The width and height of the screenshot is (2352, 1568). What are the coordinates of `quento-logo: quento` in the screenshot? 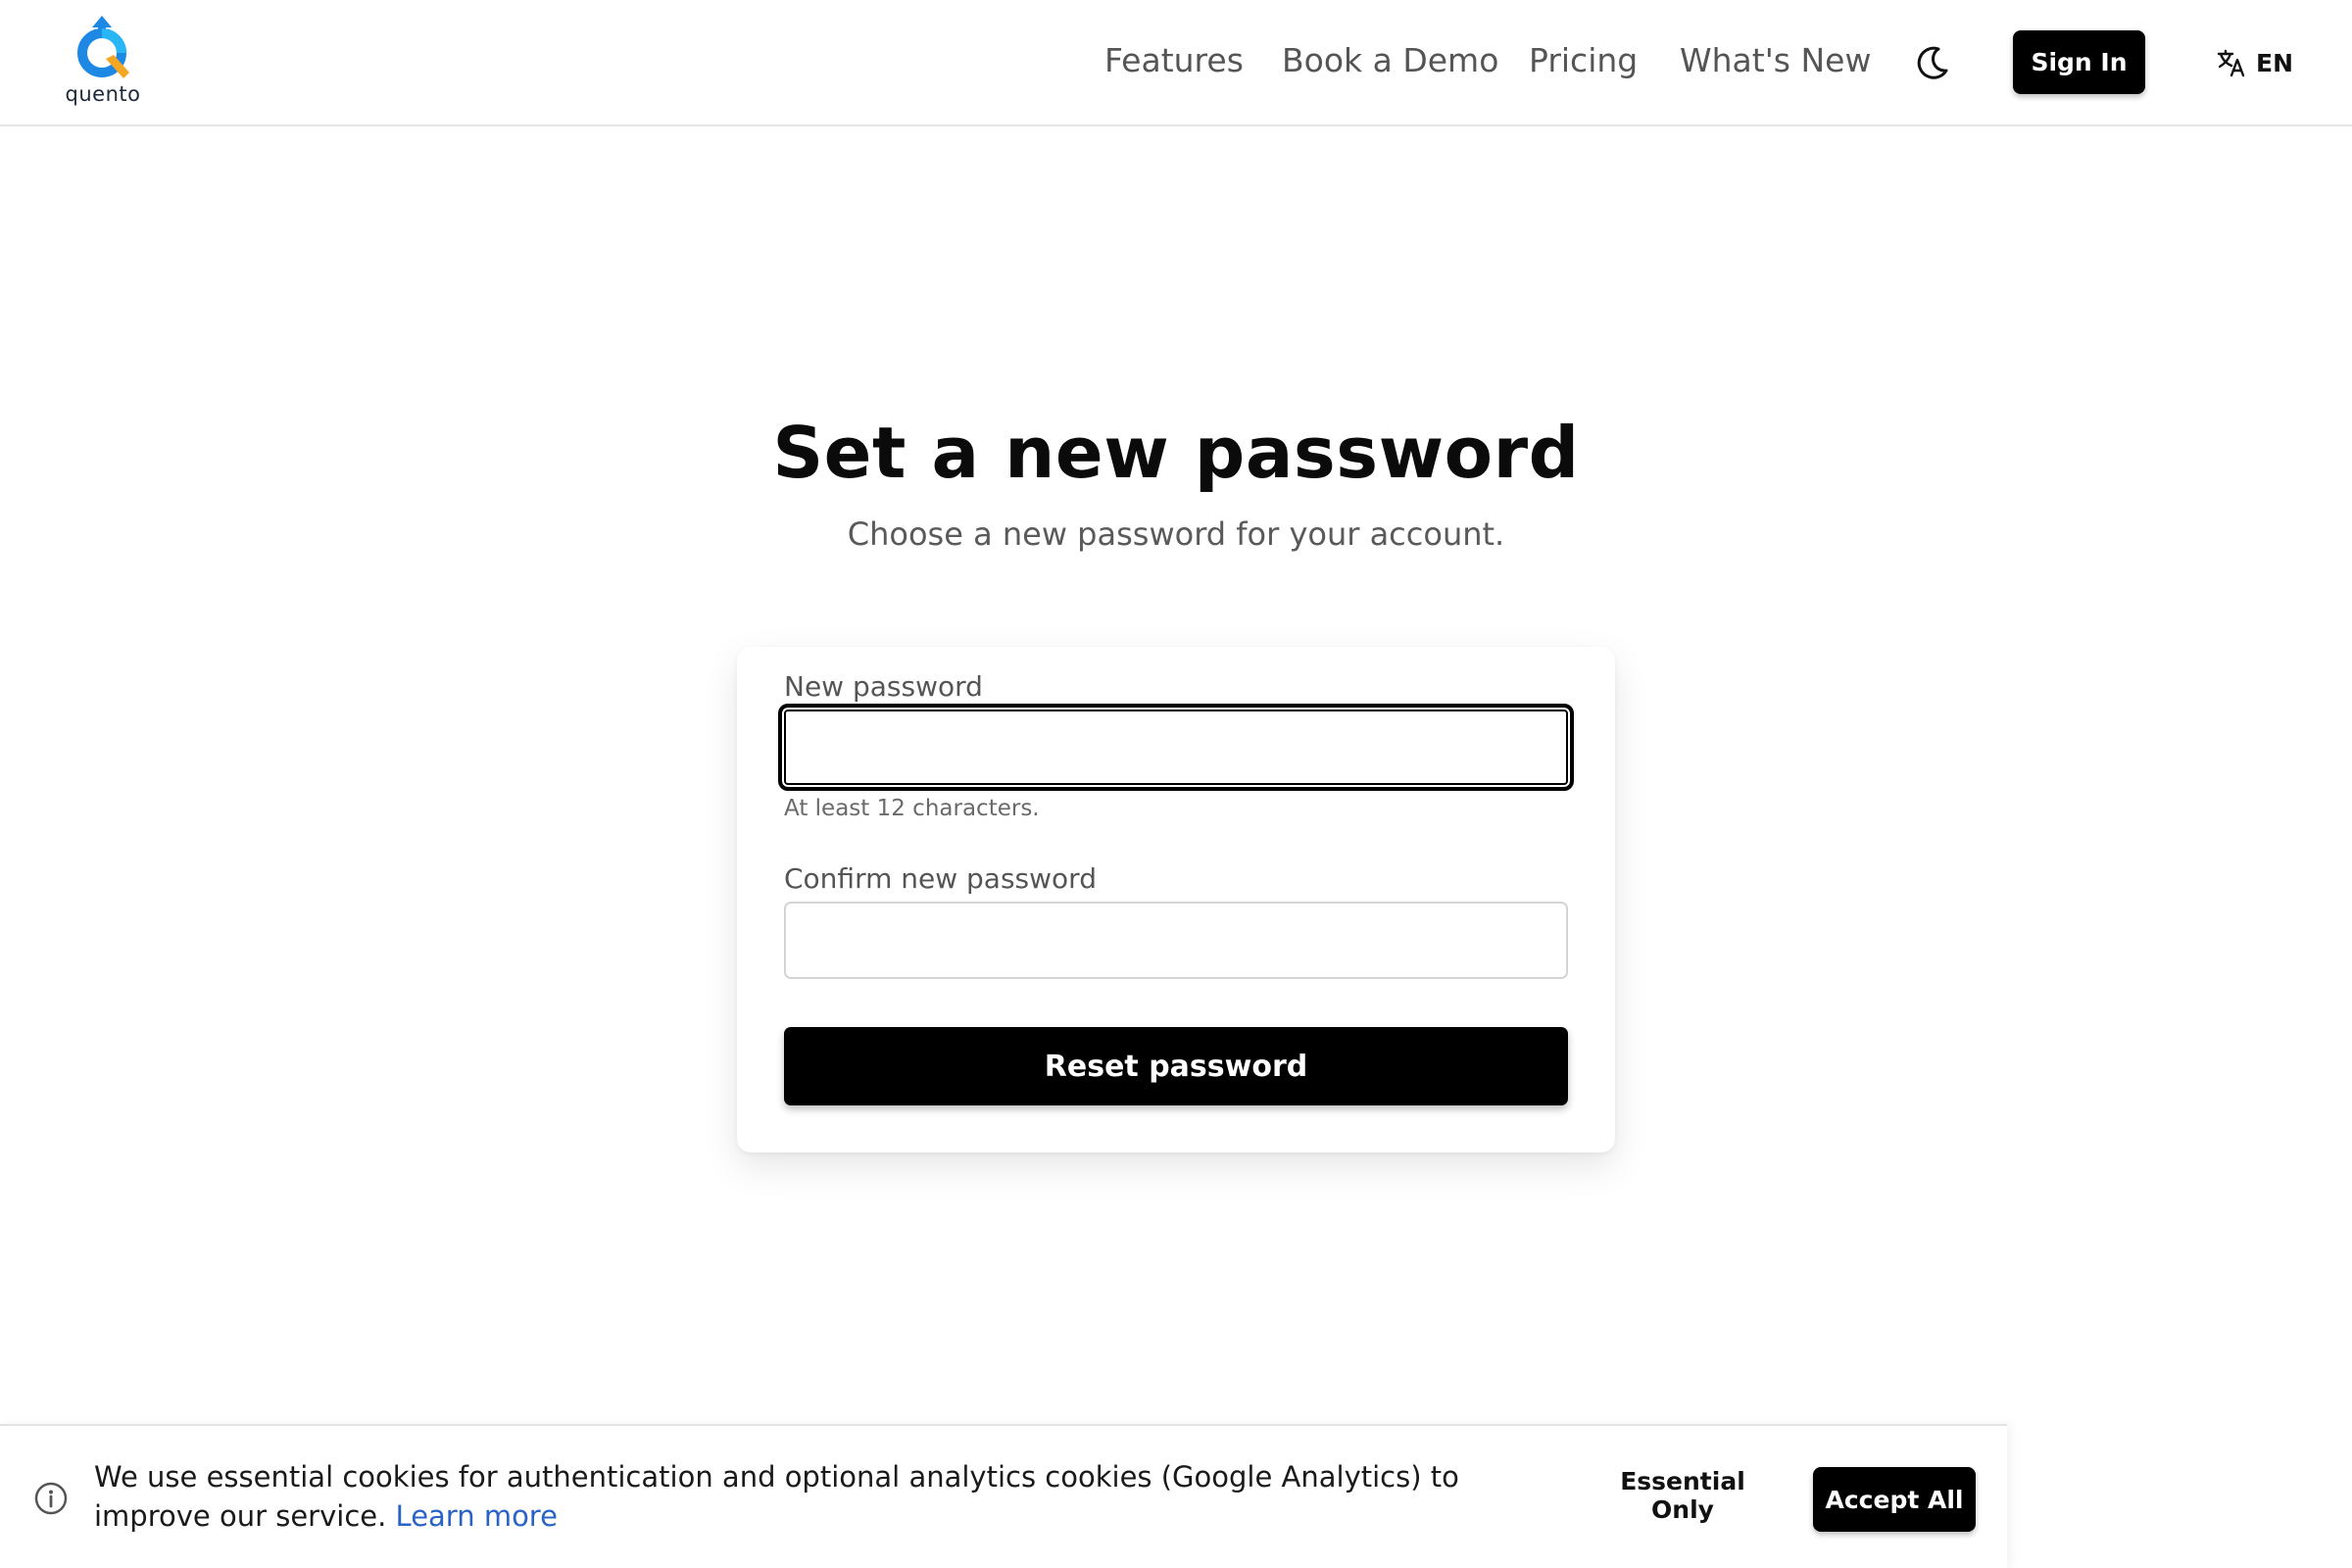 It's located at (103, 61).